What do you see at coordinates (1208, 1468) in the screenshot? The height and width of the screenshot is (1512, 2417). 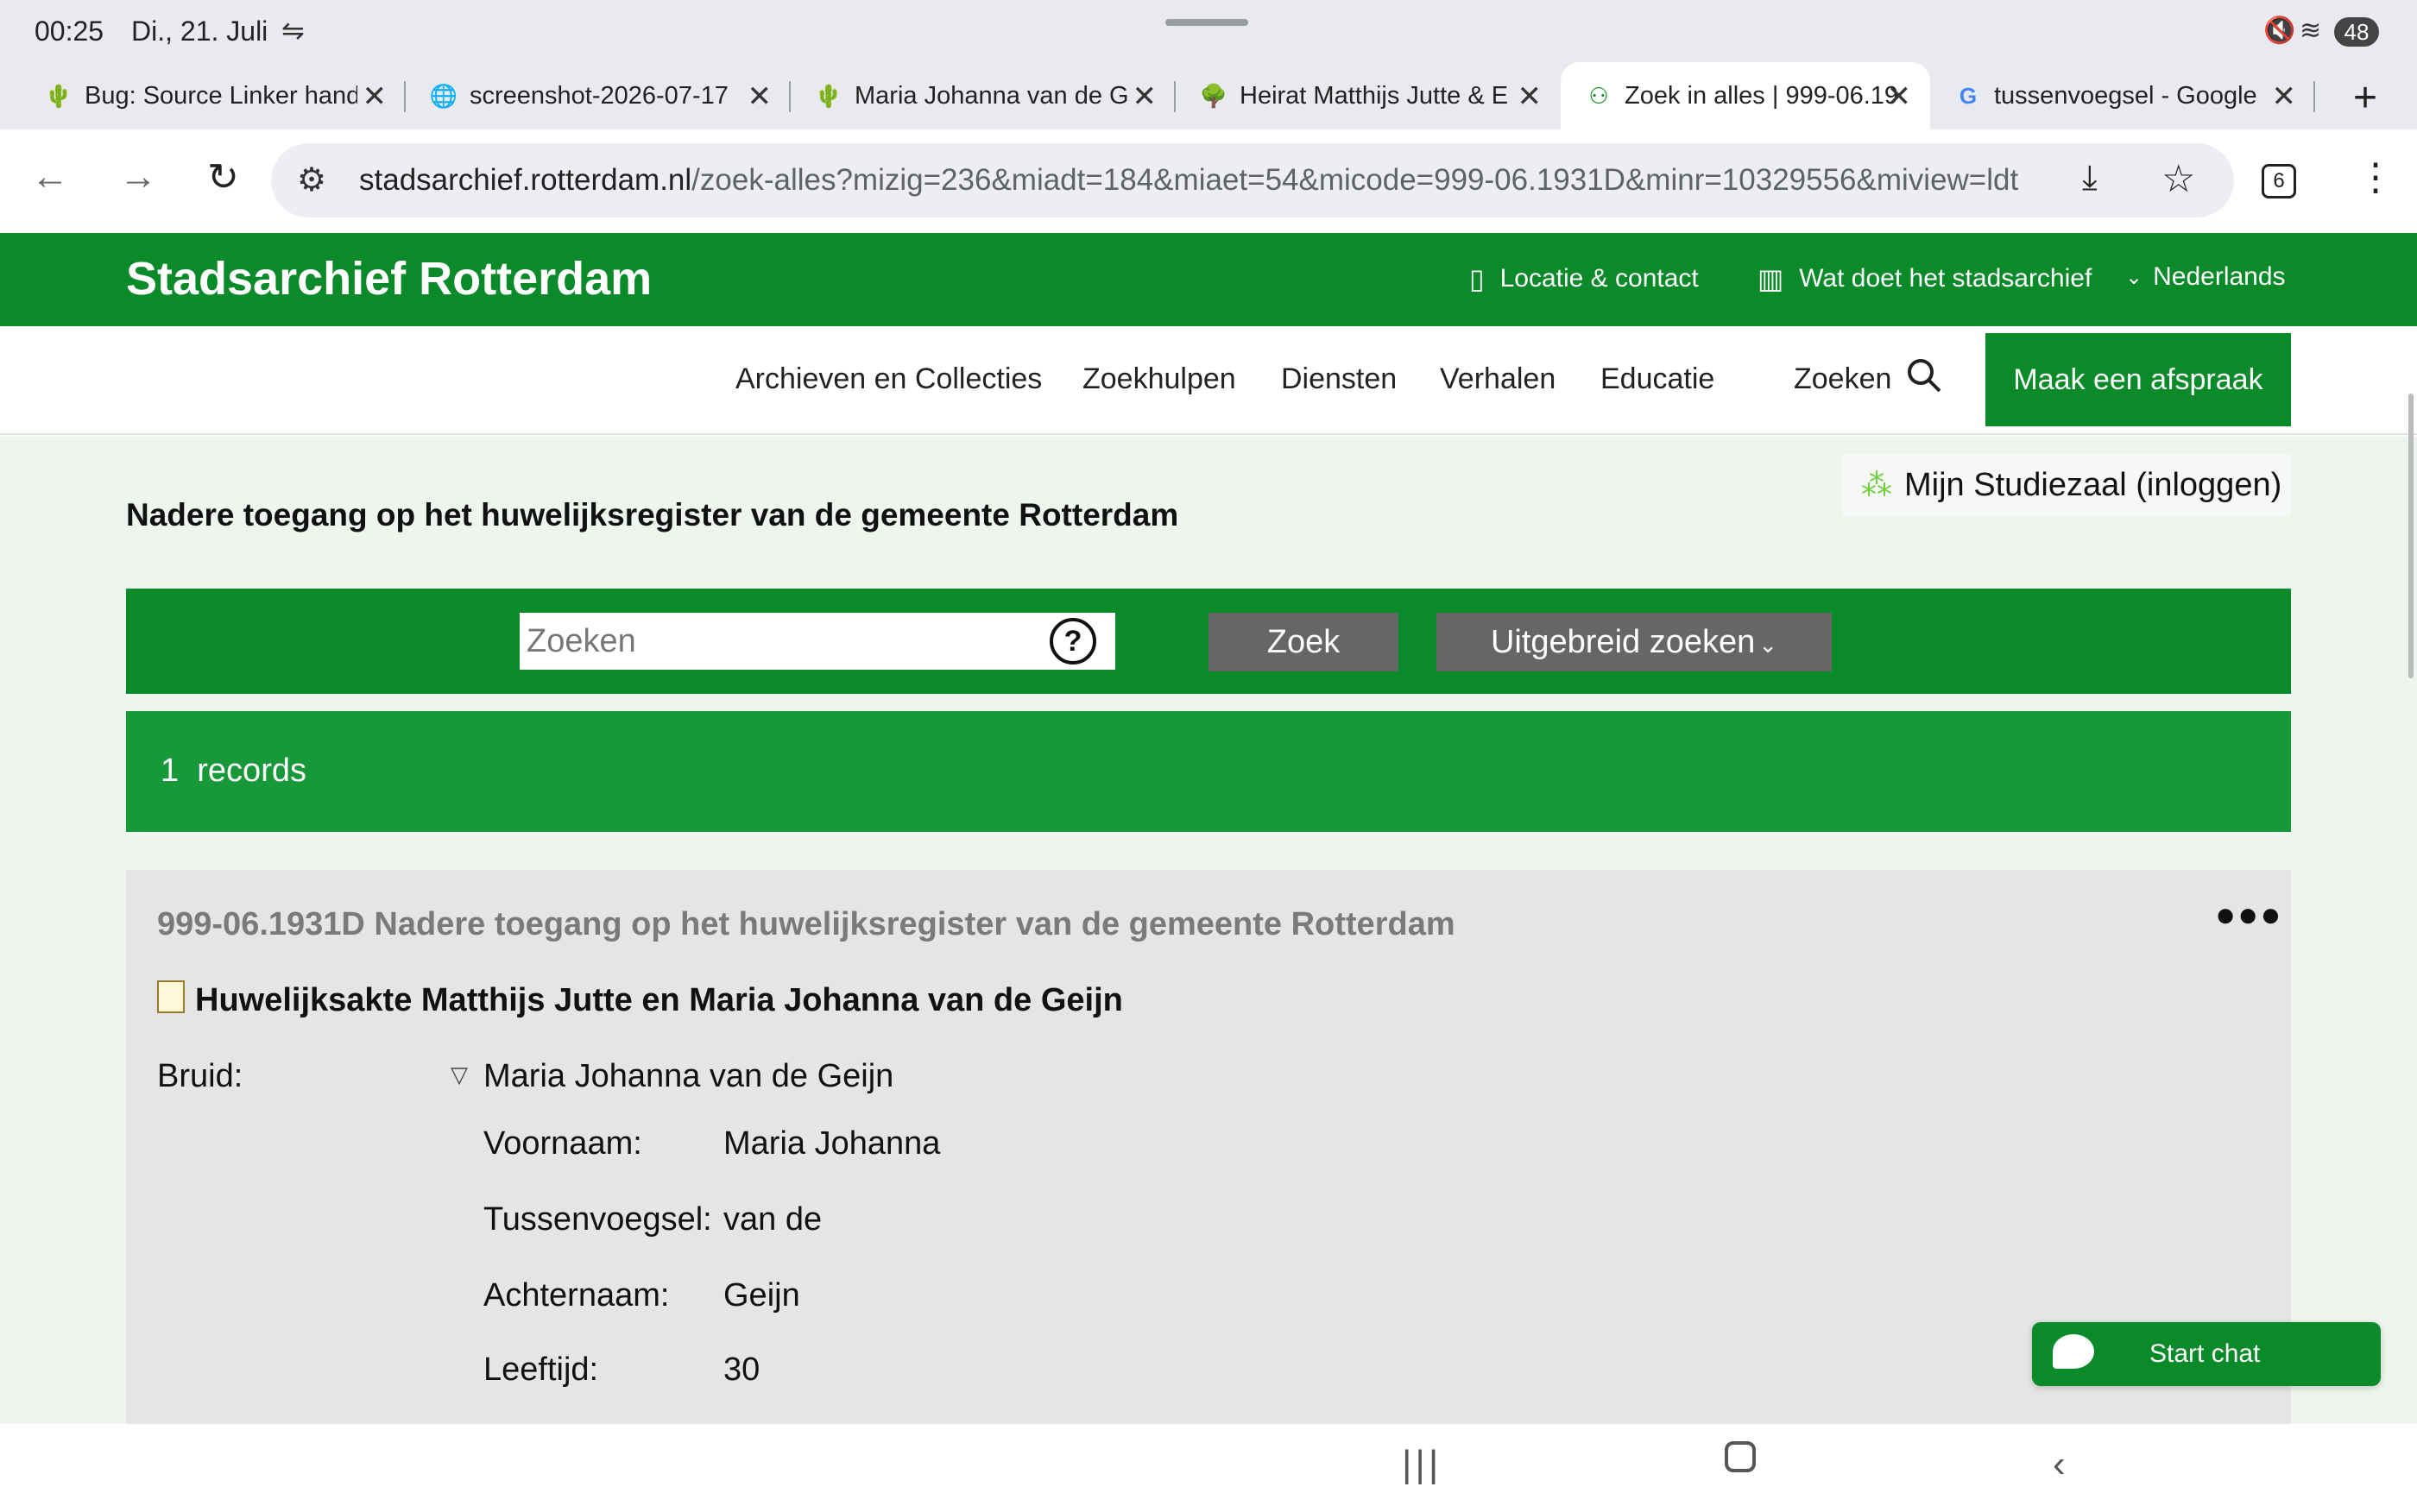 I see `system-navigation-bar: ||| ‹` at bounding box center [1208, 1468].